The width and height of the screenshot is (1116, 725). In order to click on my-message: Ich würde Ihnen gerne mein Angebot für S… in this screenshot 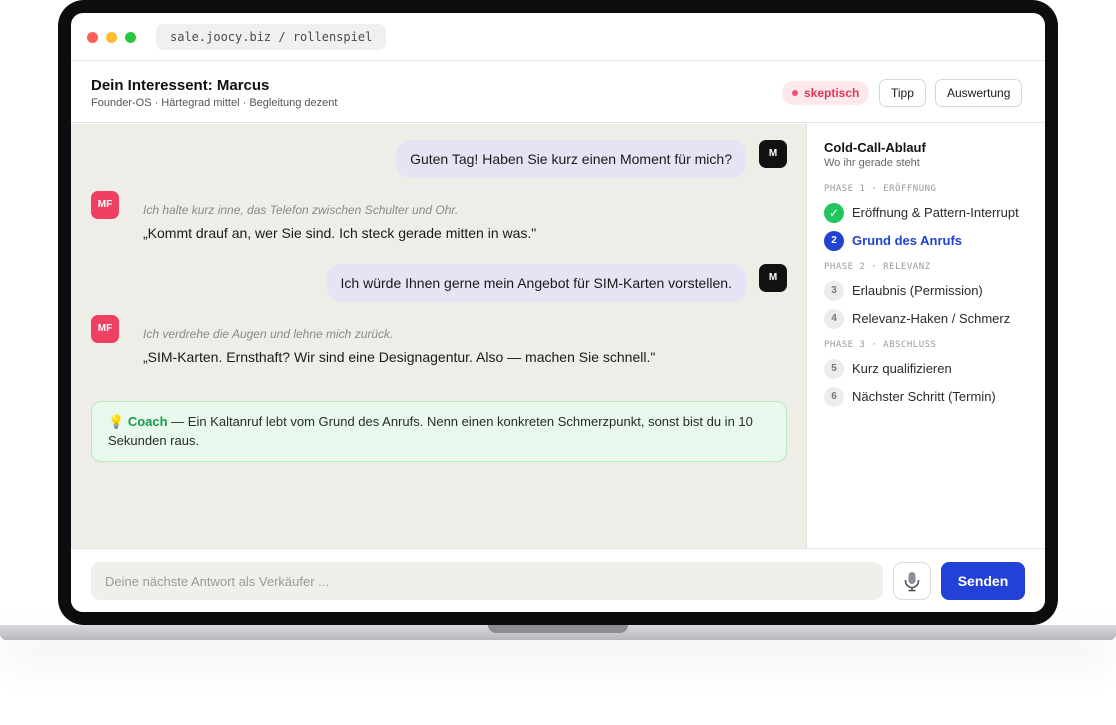, I will do `click(536, 283)`.